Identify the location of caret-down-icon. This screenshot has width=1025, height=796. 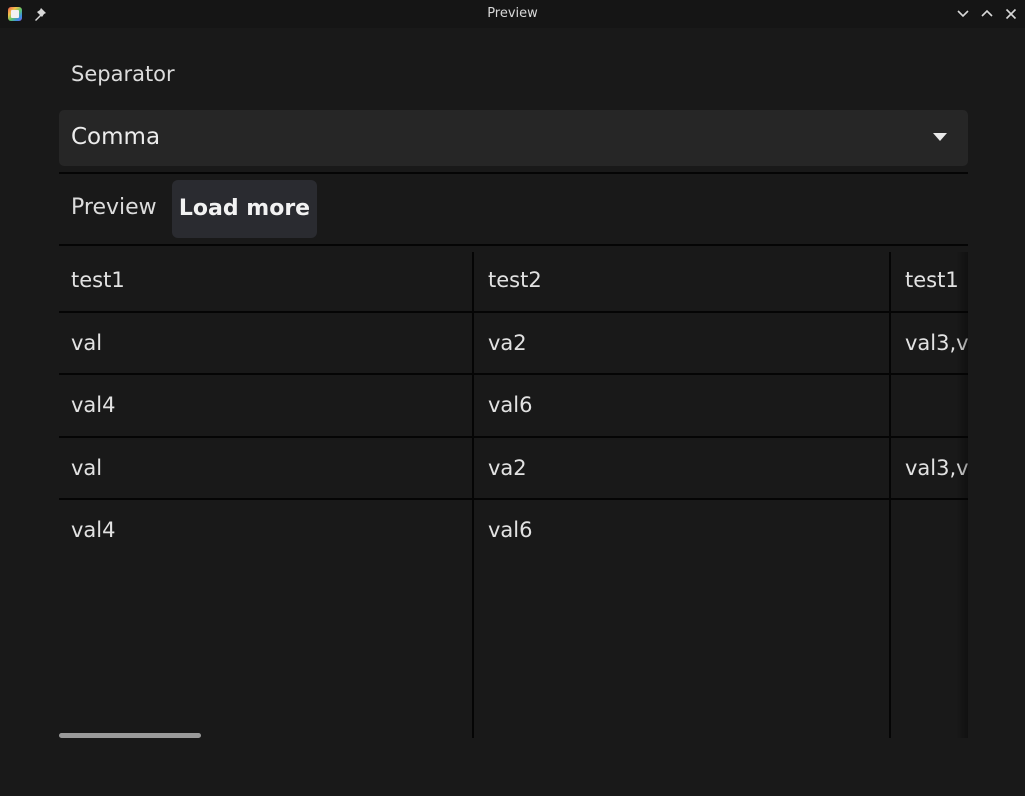
(940, 137).